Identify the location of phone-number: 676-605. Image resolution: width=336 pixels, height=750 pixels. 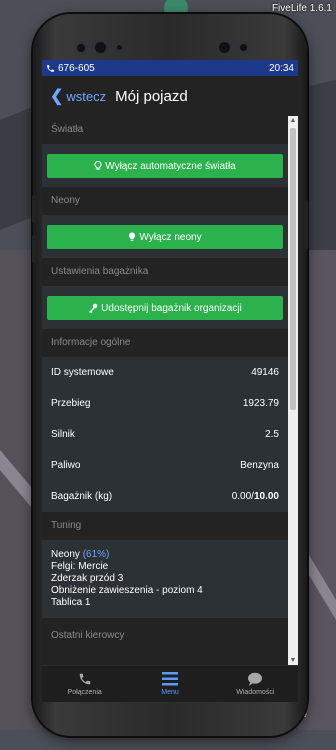
(76, 68).